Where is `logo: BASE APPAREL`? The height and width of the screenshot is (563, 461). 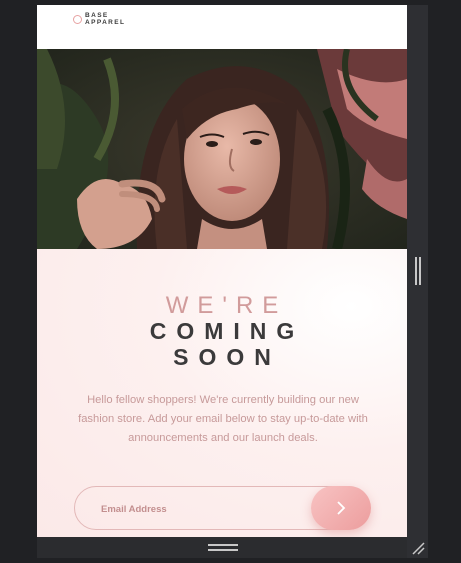
logo: BASE APPAREL is located at coordinates (99, 19).